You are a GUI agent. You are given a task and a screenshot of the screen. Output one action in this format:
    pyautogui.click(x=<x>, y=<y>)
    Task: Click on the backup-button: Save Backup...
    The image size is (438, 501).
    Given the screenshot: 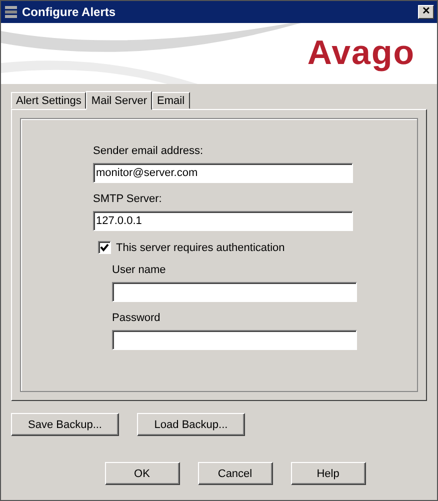 What is the action you would take?
    pyautogui.click(x=65, y=424)
    